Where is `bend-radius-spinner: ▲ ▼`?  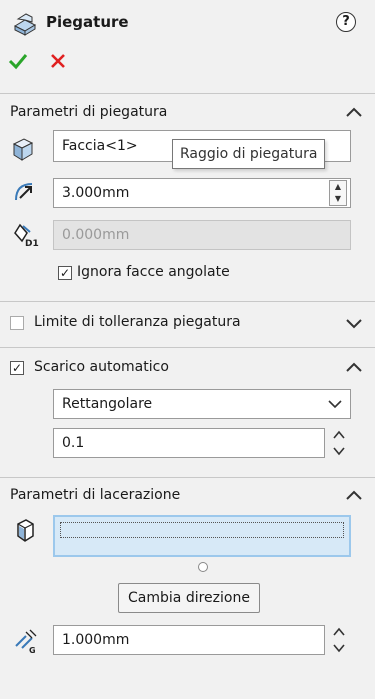 bend-radius-spinner: ▲ ▼ is located at coordinates (338, 193).